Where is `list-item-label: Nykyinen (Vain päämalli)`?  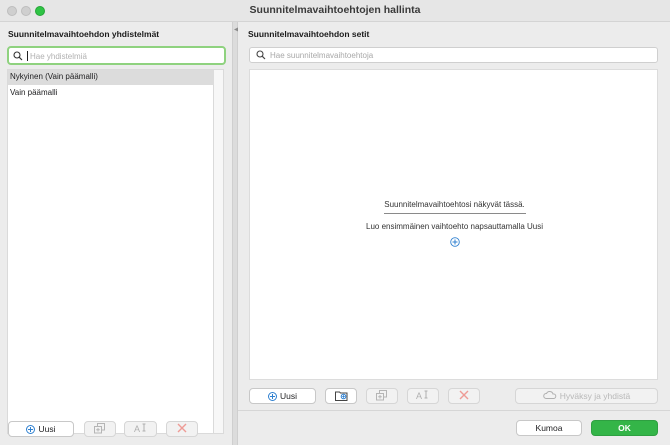 list-item-label: Nykyinen (Vain päämalli) is located at coordinates (54, 76).